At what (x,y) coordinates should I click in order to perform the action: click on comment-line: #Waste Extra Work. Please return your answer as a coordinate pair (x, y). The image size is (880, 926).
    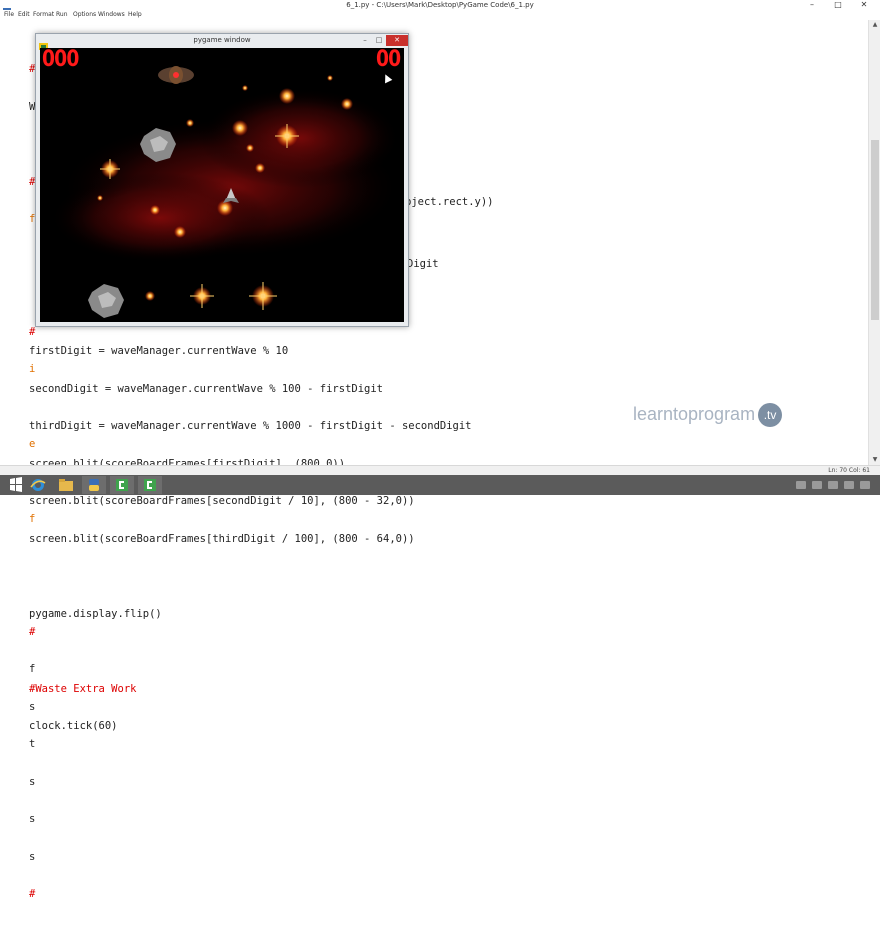
    Looking at the image, I should click on (83, 688).